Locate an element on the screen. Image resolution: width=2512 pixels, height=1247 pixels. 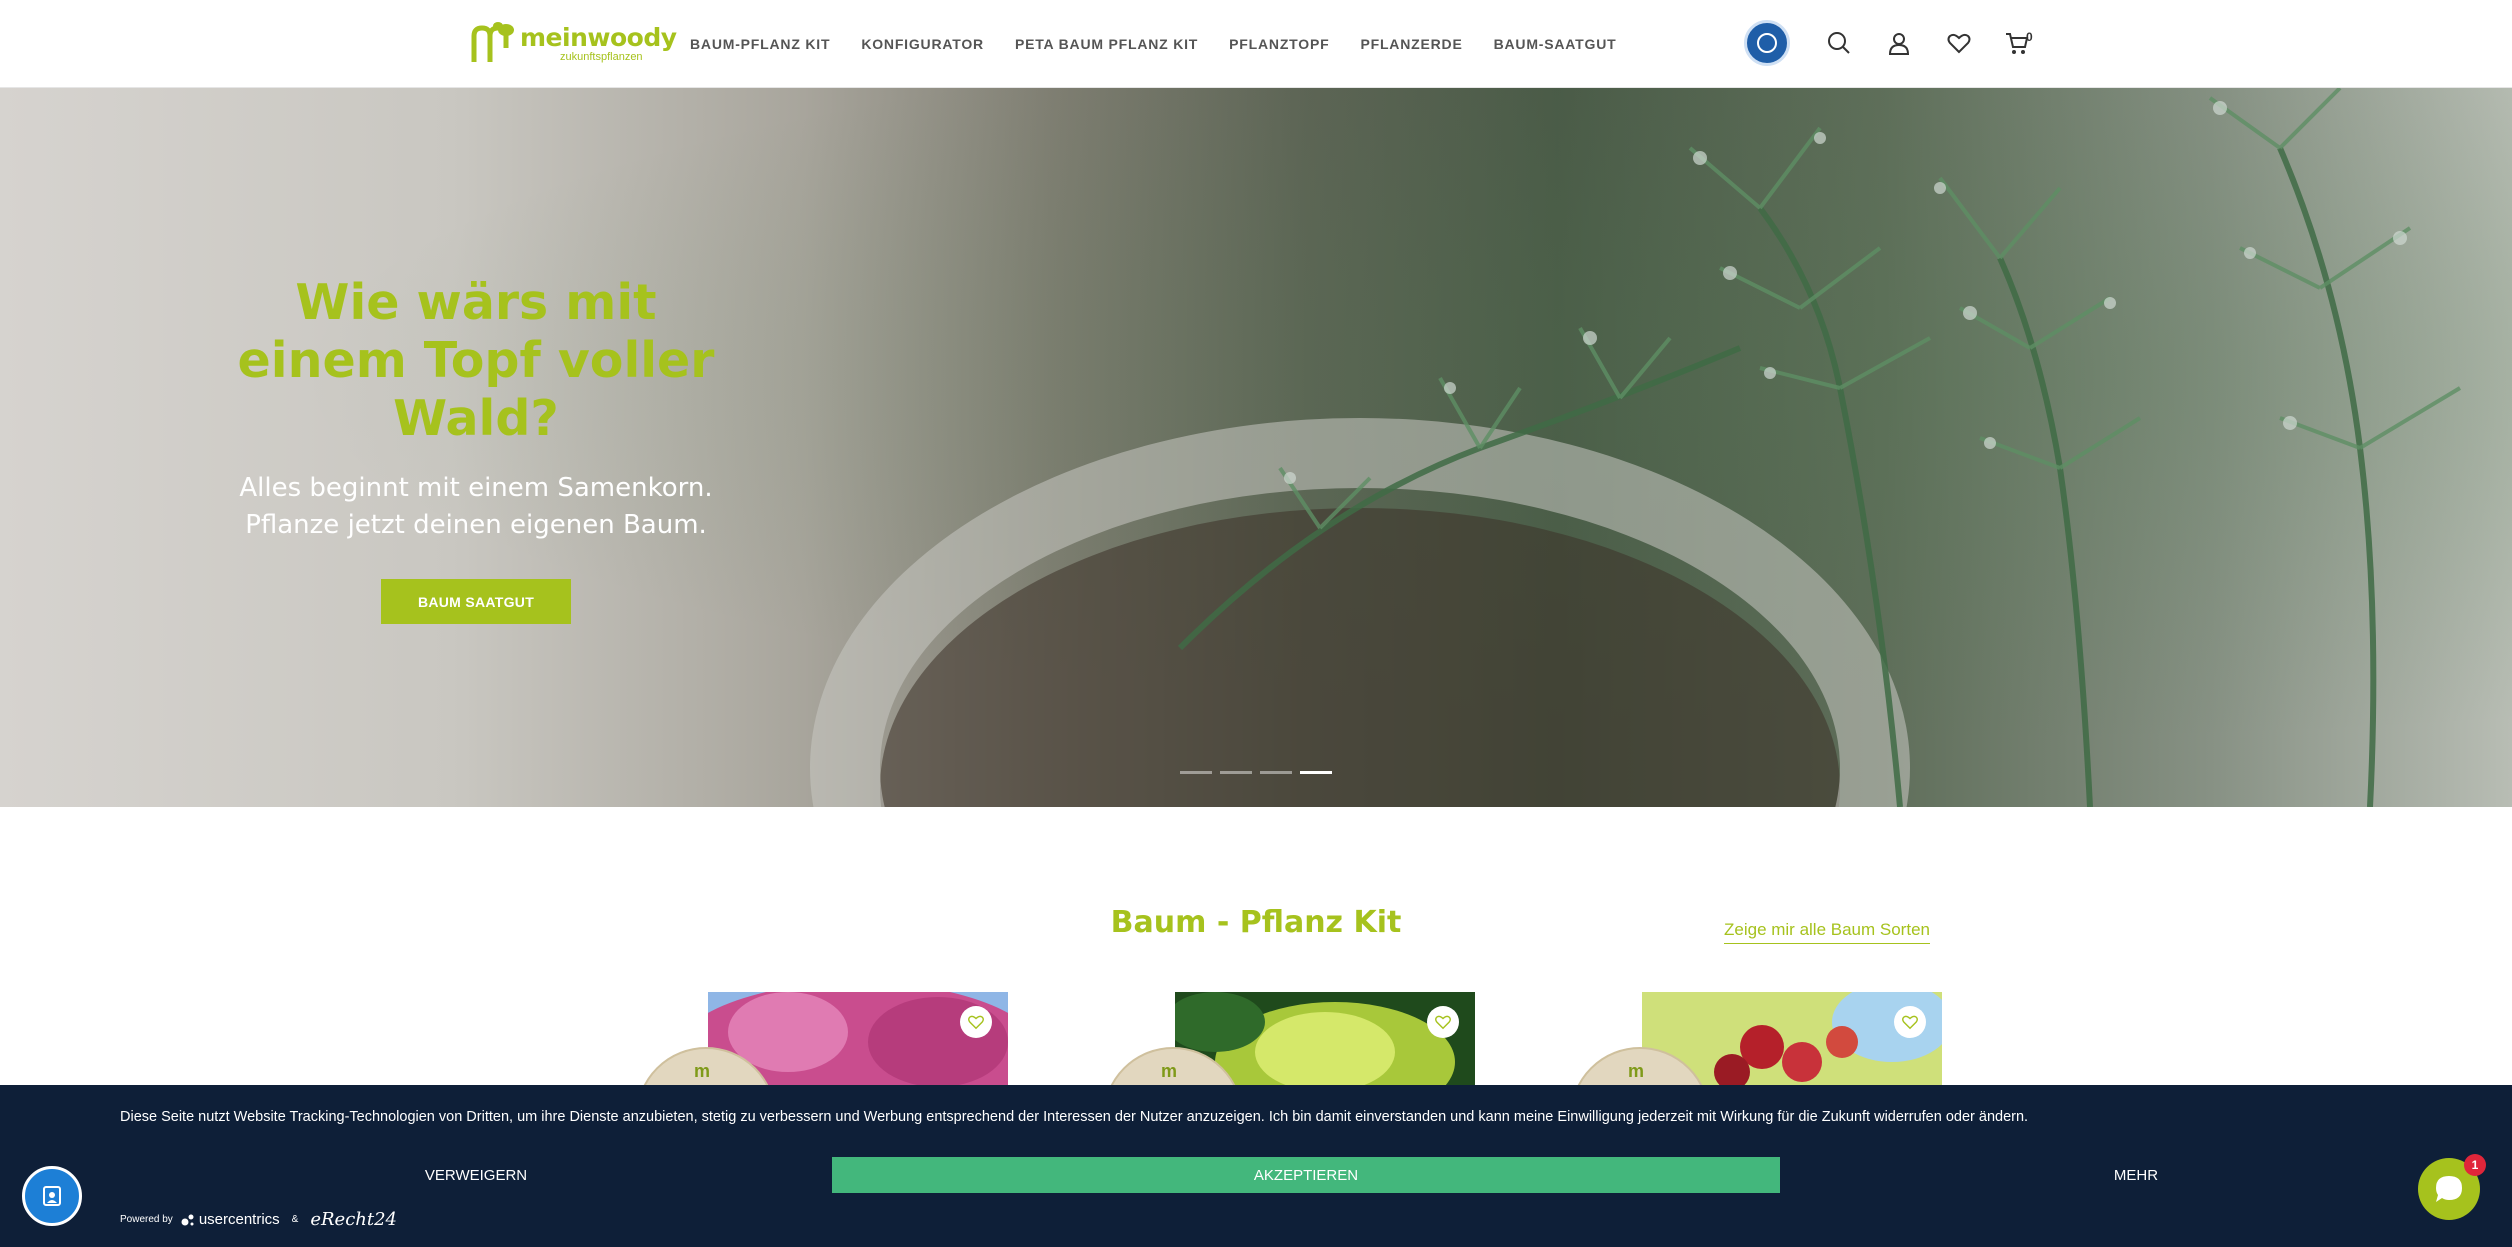
nav-item-baum-saatgut: BAUM-SAATGUT is located at coordinates (1555, 44).